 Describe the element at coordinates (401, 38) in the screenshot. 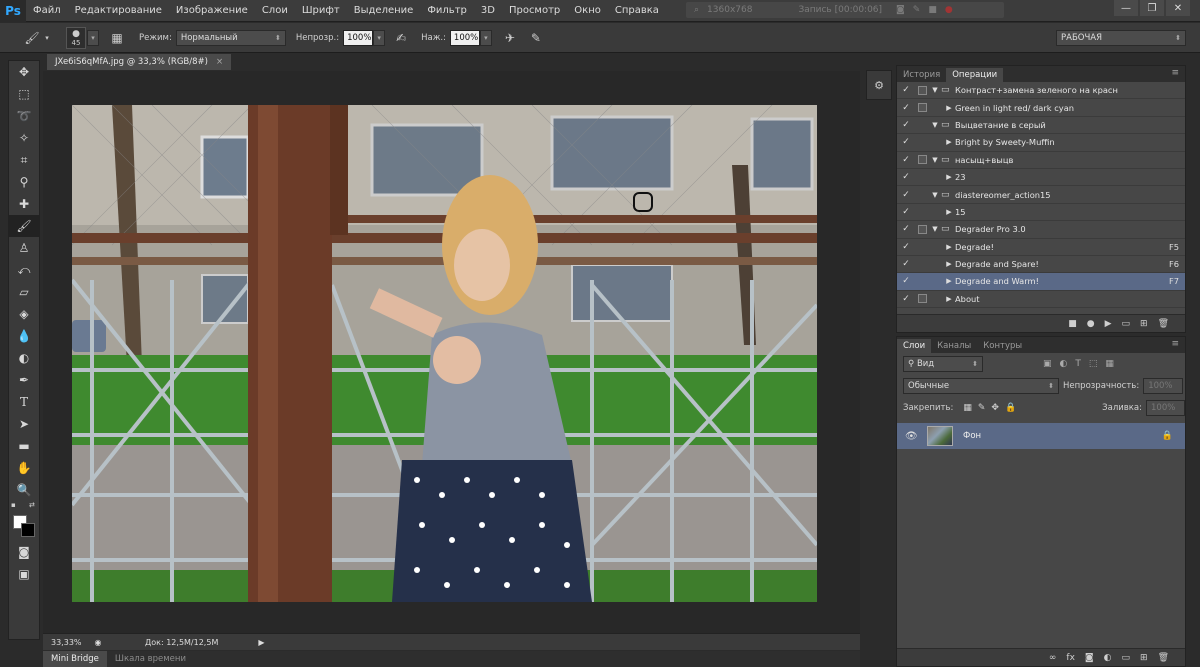

I see `pressure-opacity-icon: ✍` at that location.